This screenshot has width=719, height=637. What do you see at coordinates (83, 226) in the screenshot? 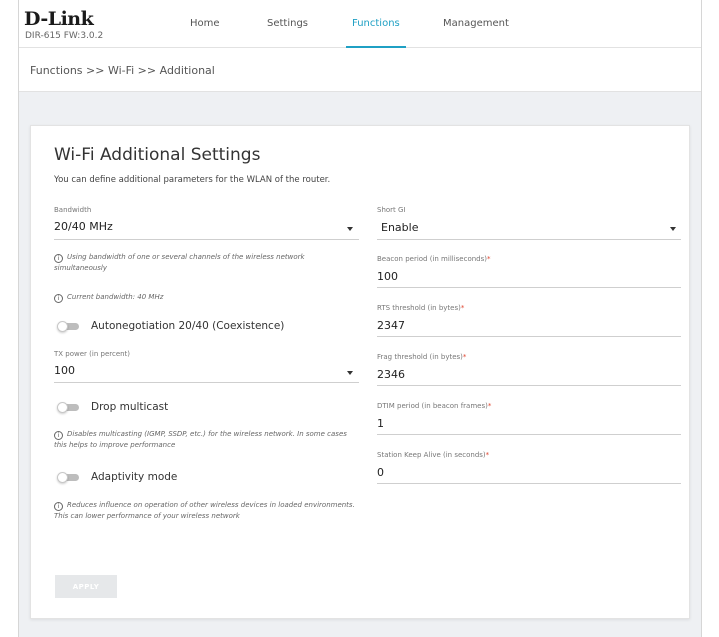
I see `bandwidth-value: 20/40 MHz` at bounding box center [83, 226].